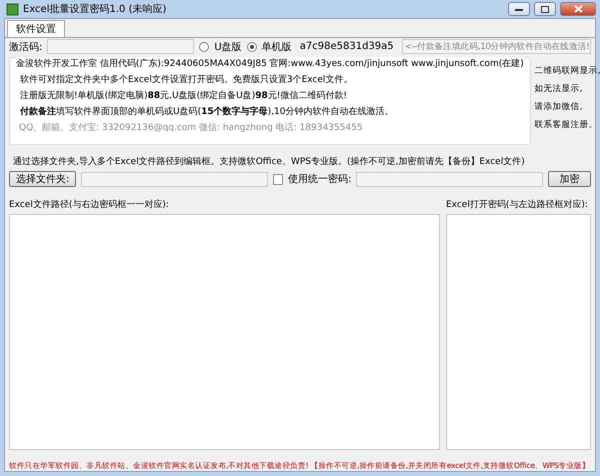  I want to click on info-text: 付款备注填写软件界面顶部的单机码或U盘码(15个数字与字母),10分钟内软件自动在线激活。, so click(206, 111).